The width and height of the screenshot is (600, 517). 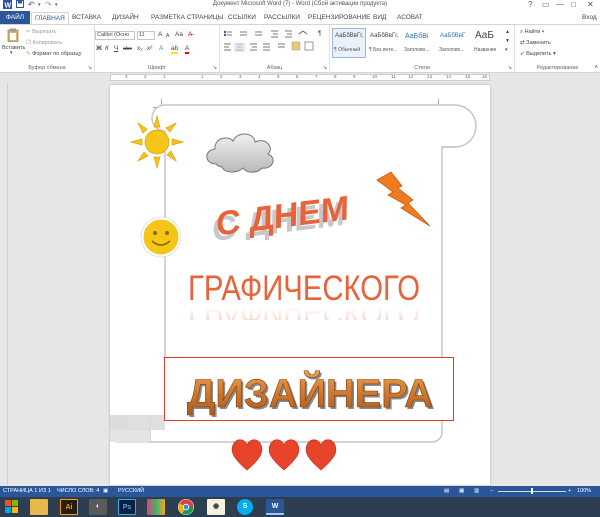 What do you see at coordinates (157, 68) in the screenshot?
I see `font-group-label: Шрифт` at bounding box center [157, 68].